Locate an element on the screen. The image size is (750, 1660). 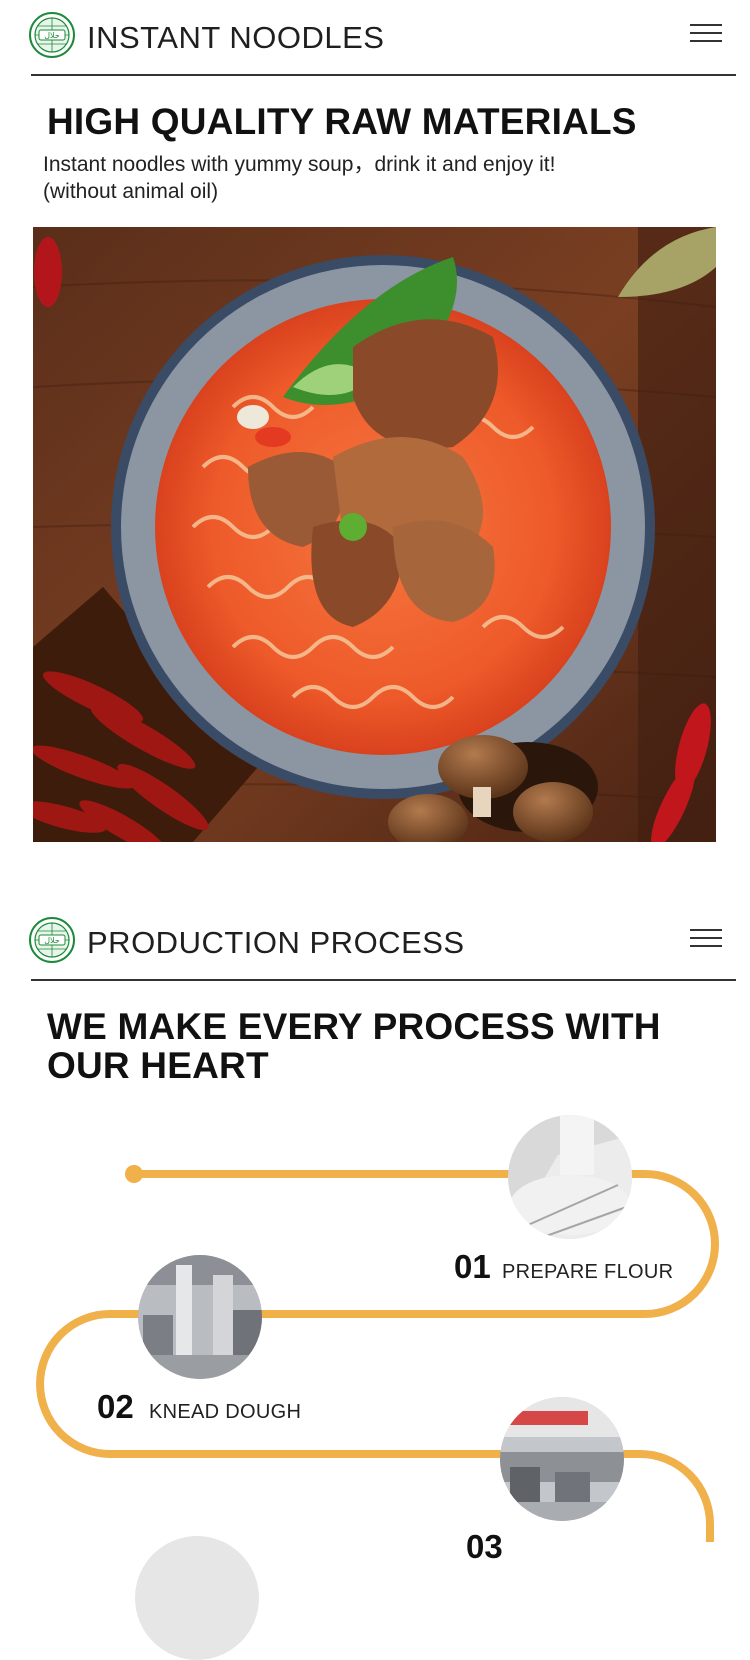
step-1-label: PREPARE FLOUR is located at coordinates (588, 1272).